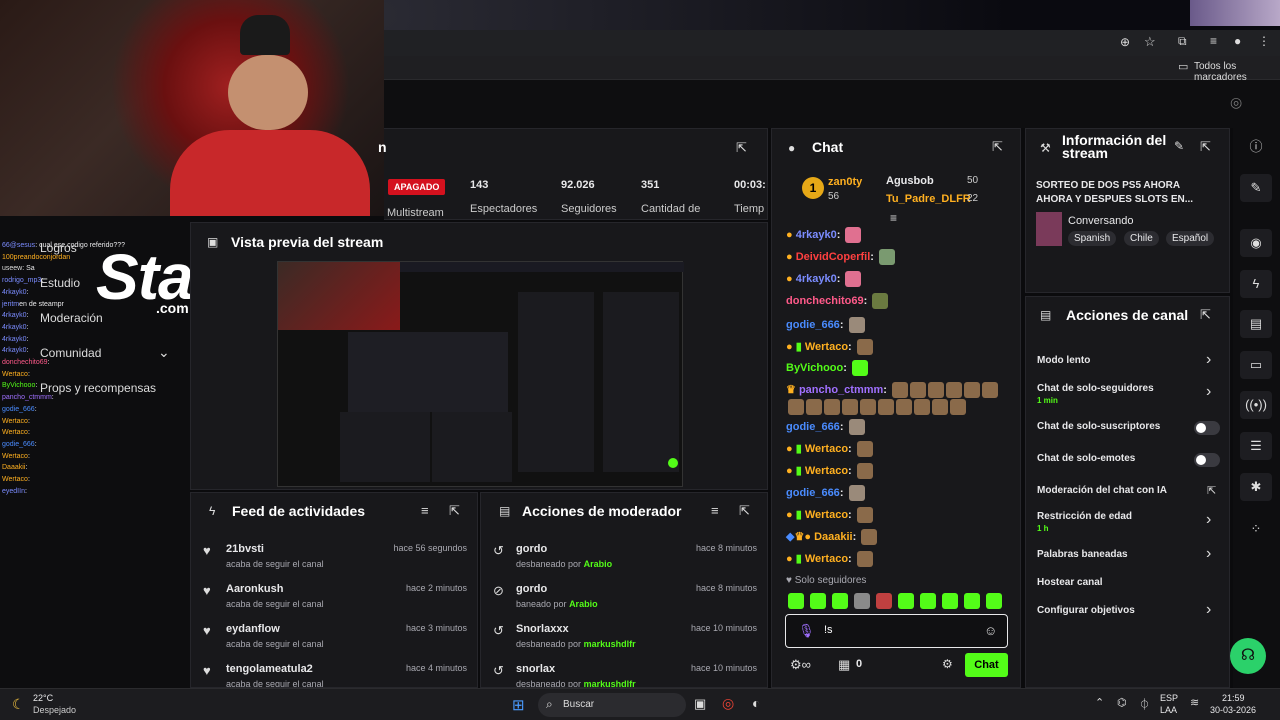 This screenshot has height=720, width=1280. What do you see at coordinates (800, 665) in the screenshot?
I see `settings-icon: ⚙∞` at bounding box center [800, 665].